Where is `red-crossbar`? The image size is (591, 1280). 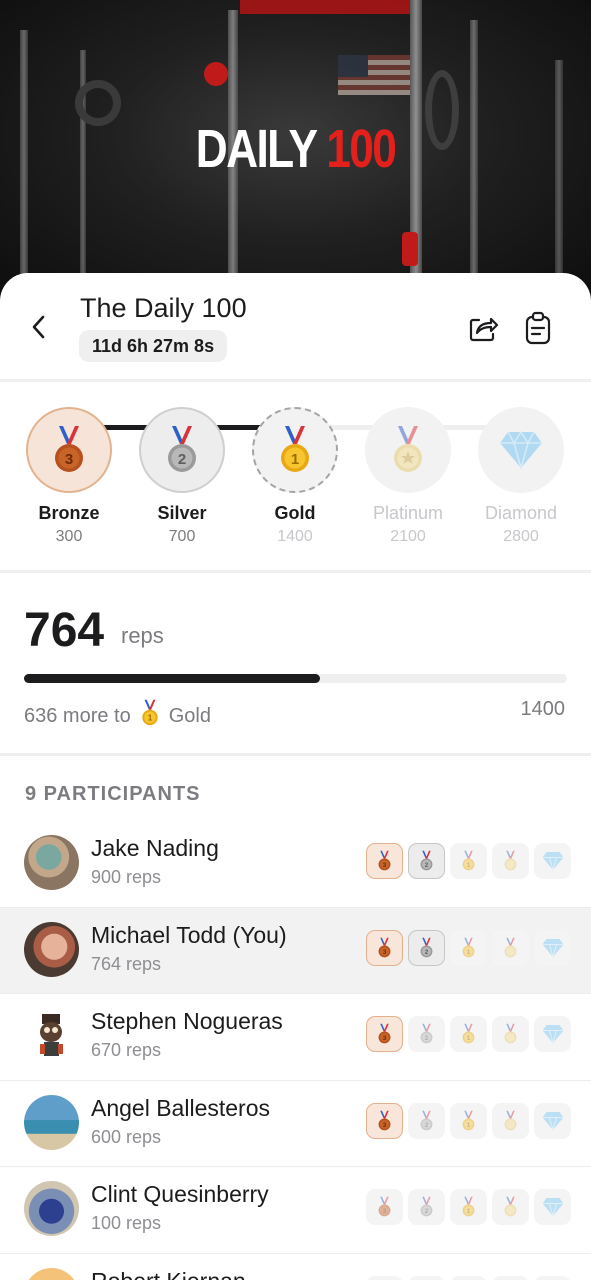 red-crossbar is located at coordinates (325, 7).